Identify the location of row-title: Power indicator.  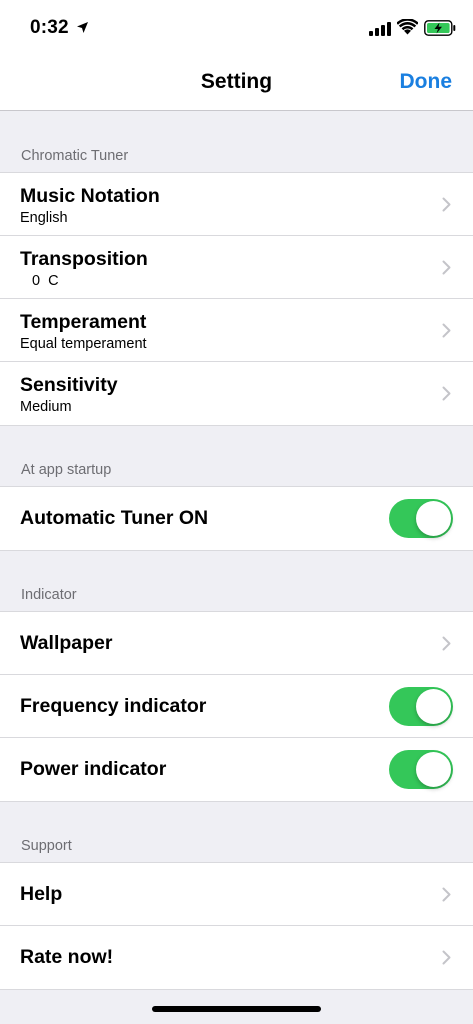
(93, 769).